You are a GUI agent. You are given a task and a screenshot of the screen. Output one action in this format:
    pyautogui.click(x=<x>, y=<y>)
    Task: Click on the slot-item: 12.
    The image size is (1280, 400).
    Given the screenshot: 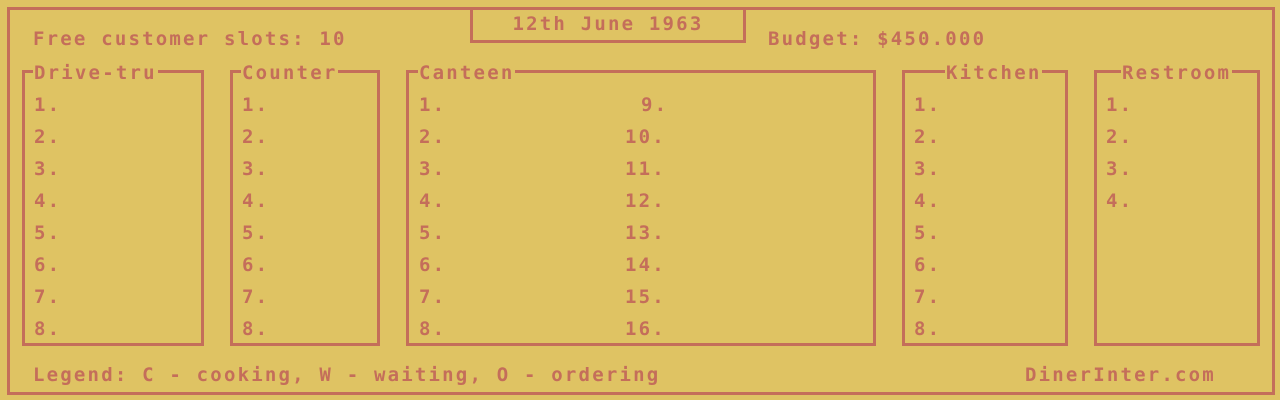 What is the action you would take?
    pyautogui.click(x=645, y=201)
    